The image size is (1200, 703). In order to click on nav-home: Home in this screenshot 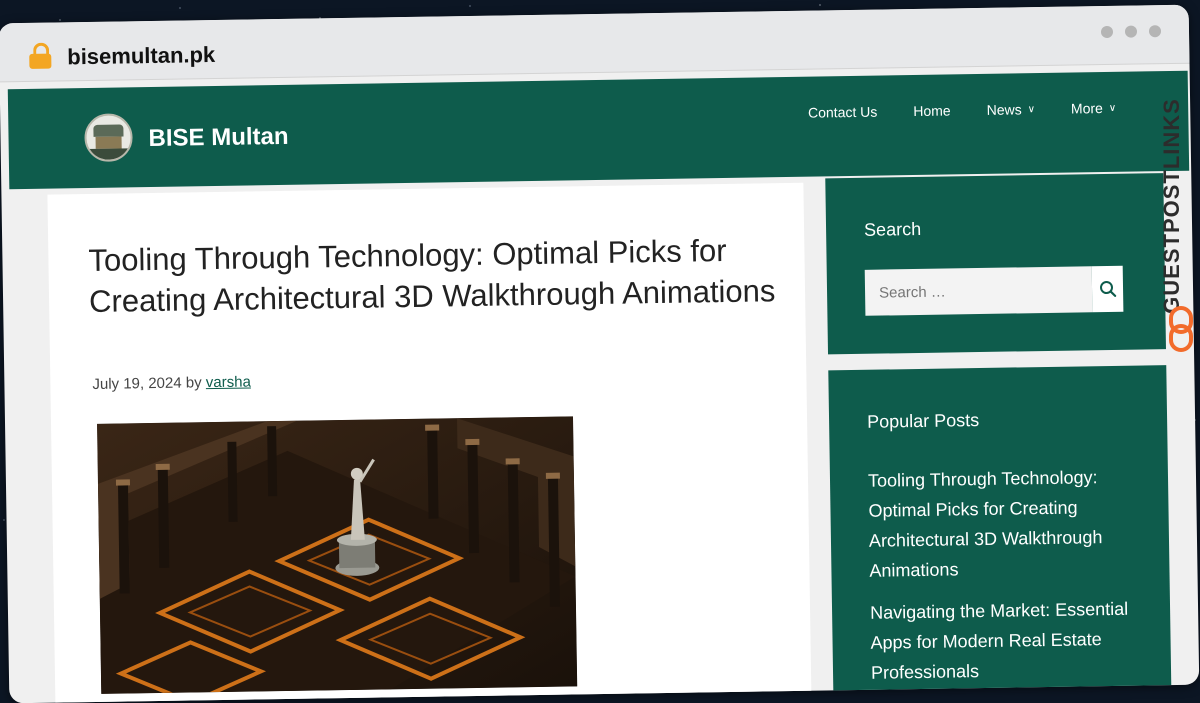, I will do `click(932, 110)`.